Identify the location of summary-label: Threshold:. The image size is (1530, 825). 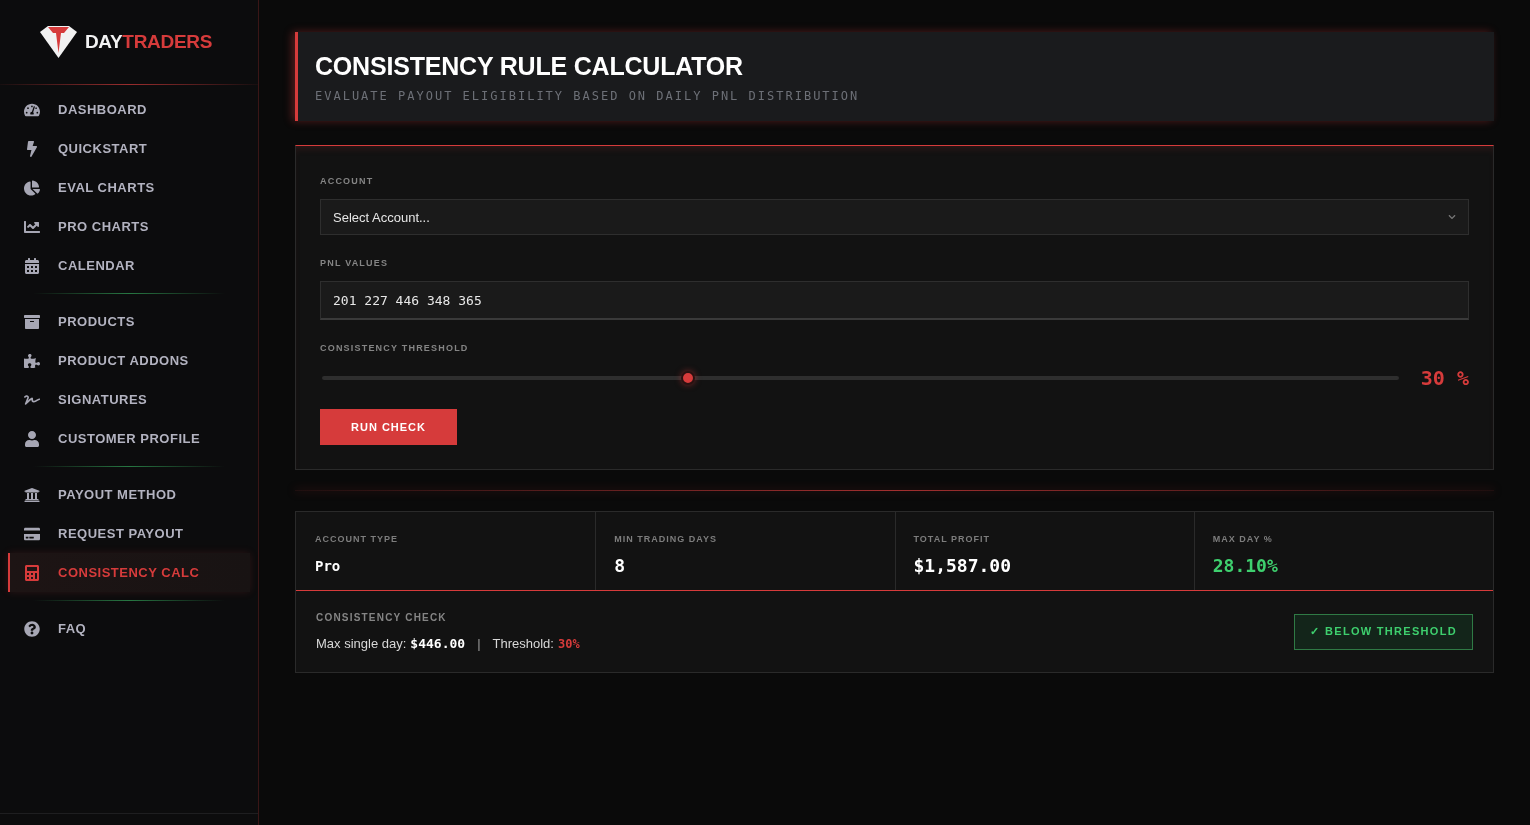
(523, 644).